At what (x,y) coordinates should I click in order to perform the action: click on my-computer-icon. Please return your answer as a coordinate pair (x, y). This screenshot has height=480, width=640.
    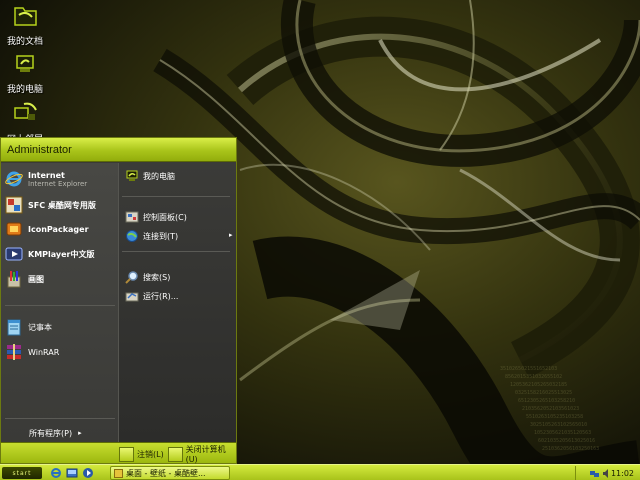
    Looking at the image, I should click on (132, 176).